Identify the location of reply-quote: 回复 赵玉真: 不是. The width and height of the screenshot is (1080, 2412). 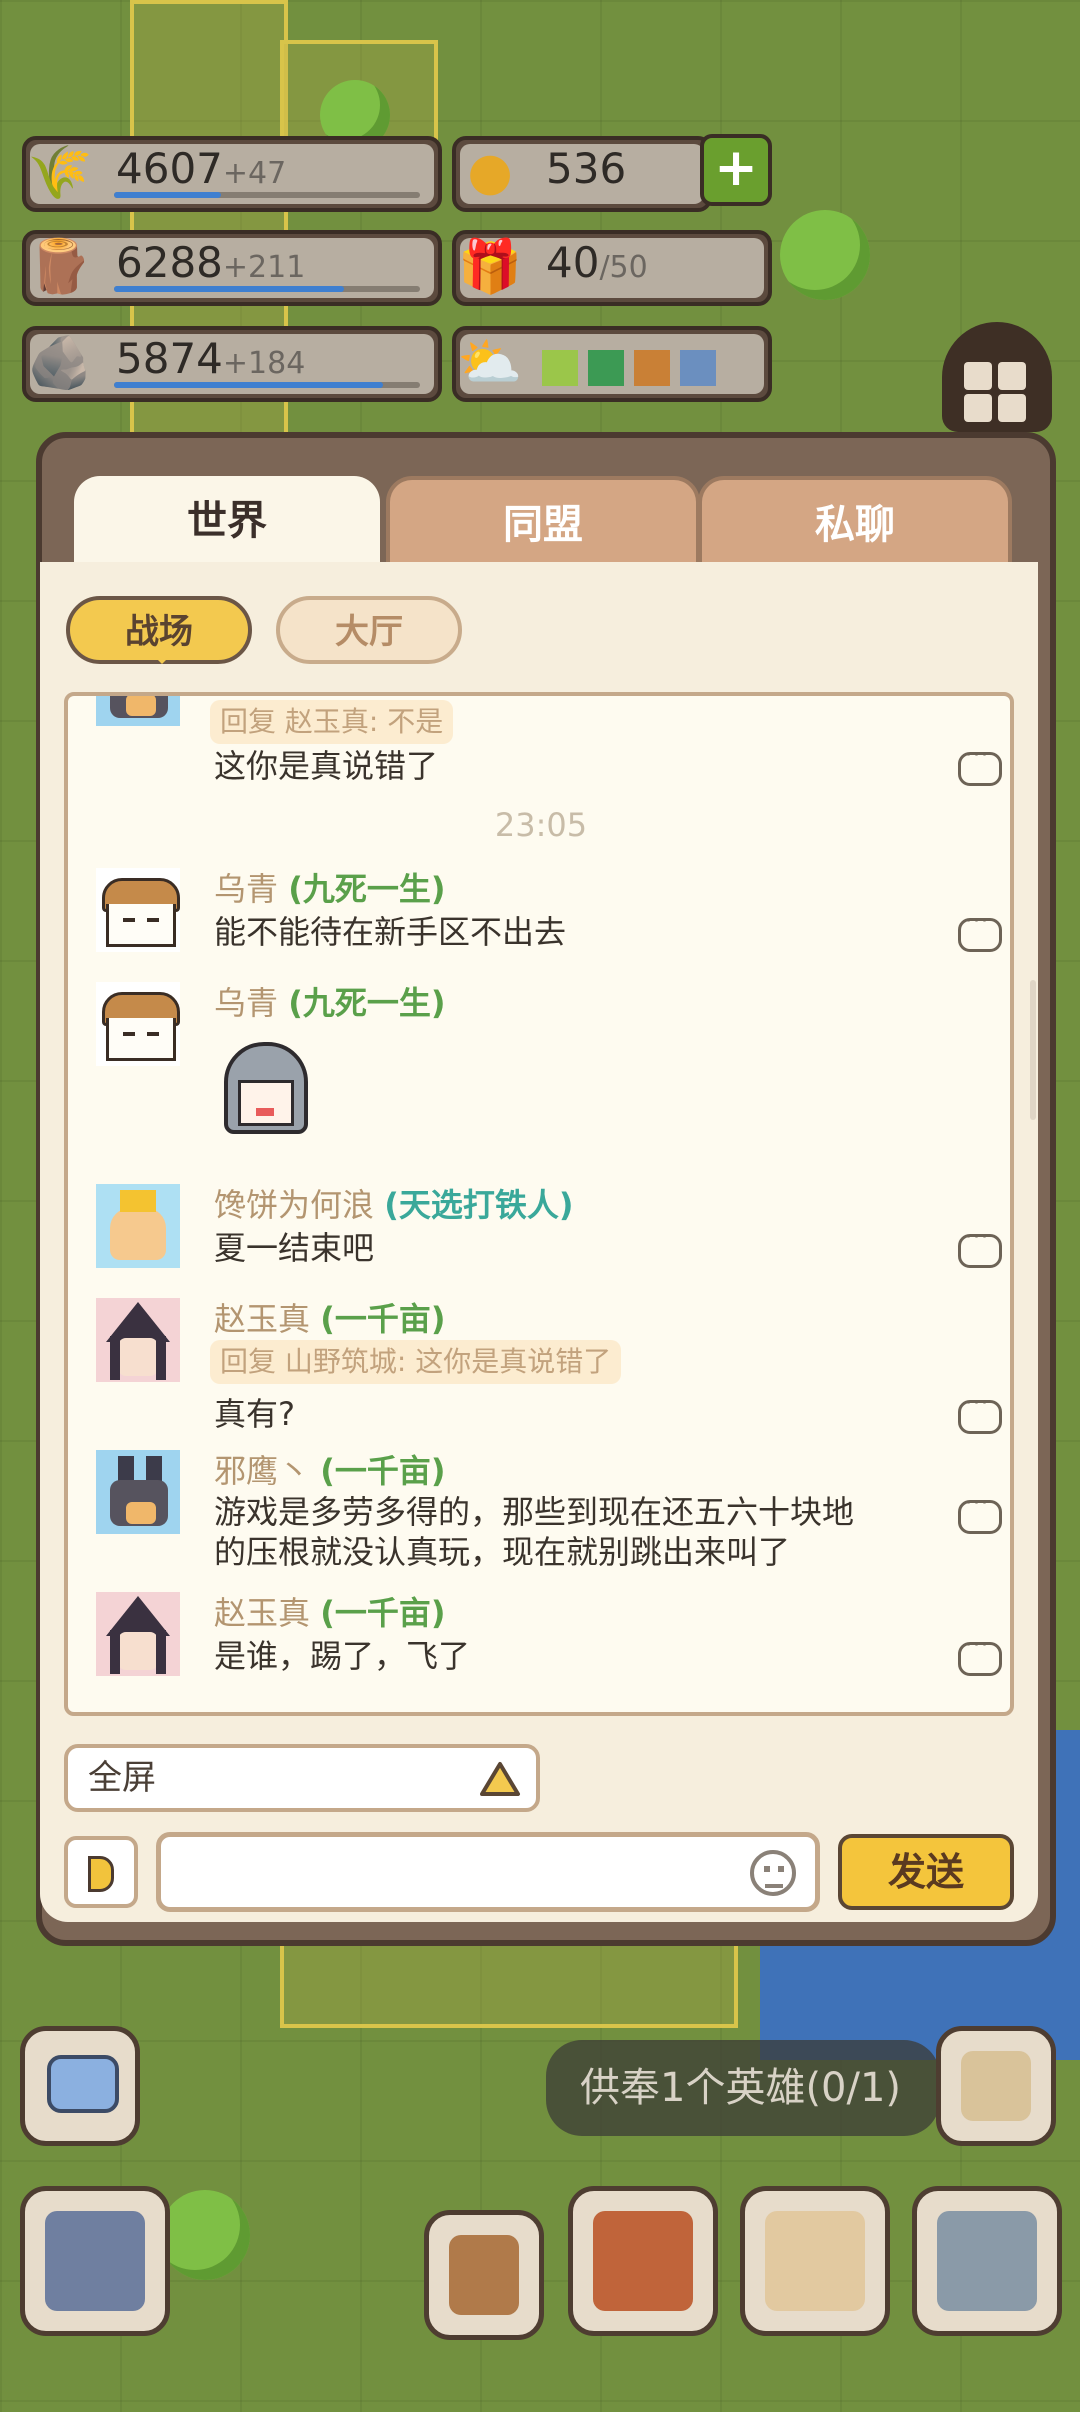
(332, 722).